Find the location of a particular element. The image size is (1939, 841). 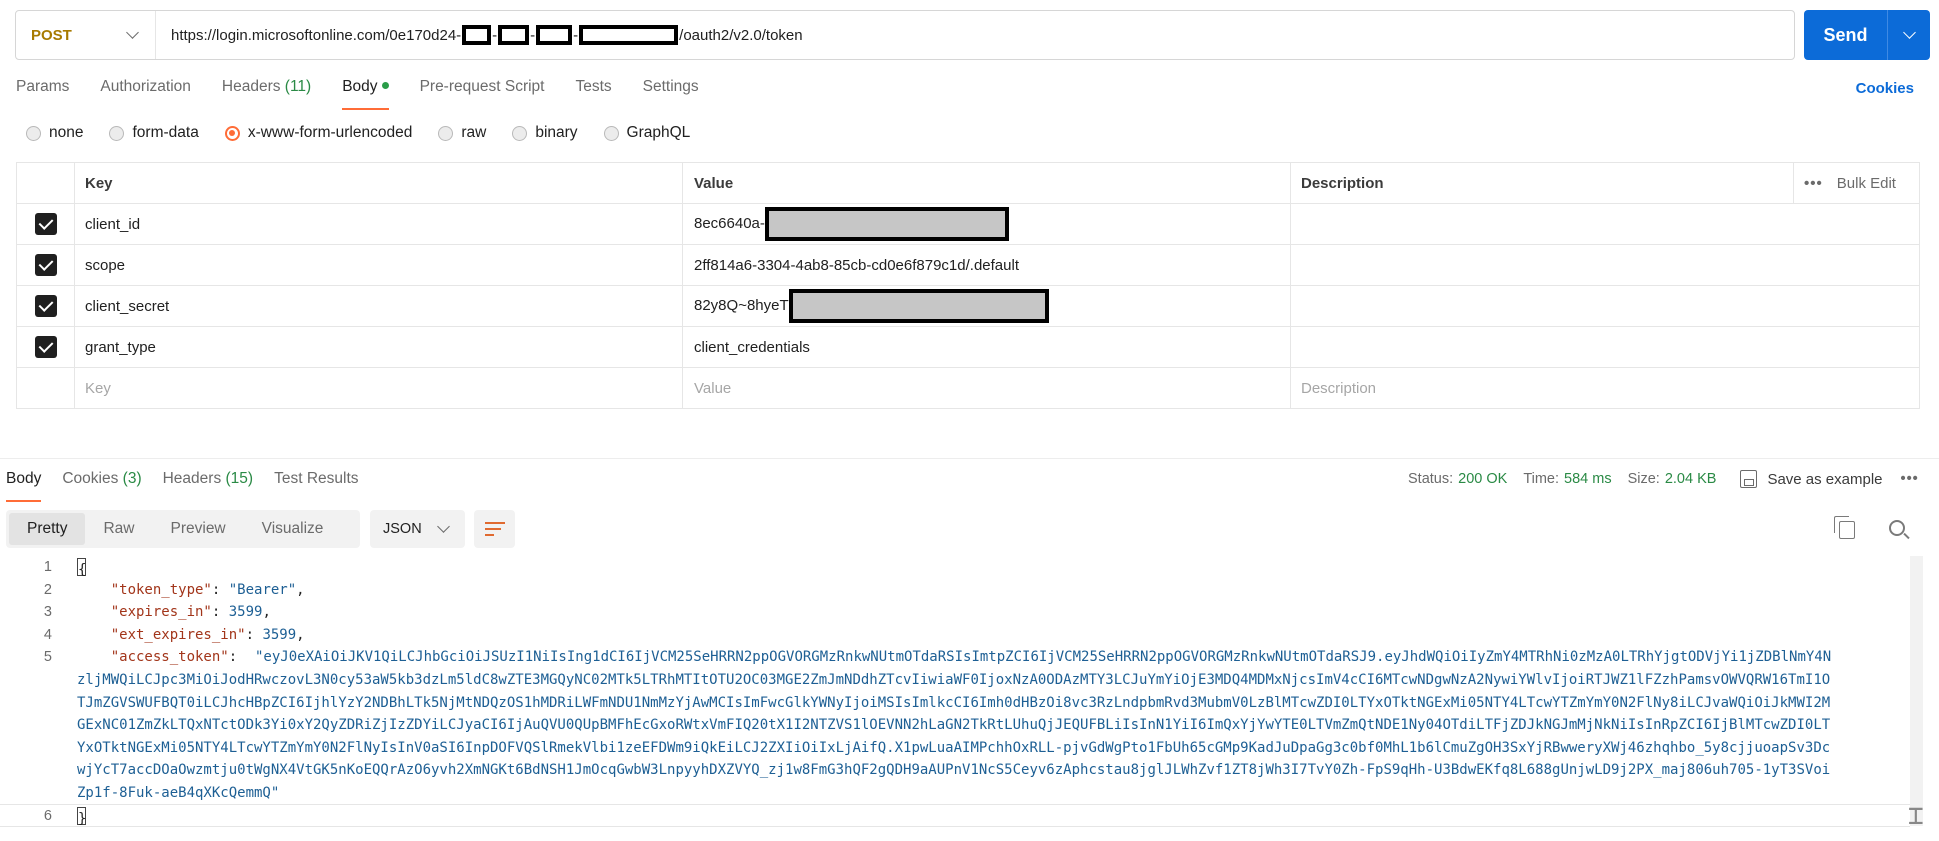

table-row-empty: Key Value Description is located at coordinates (968, 388).